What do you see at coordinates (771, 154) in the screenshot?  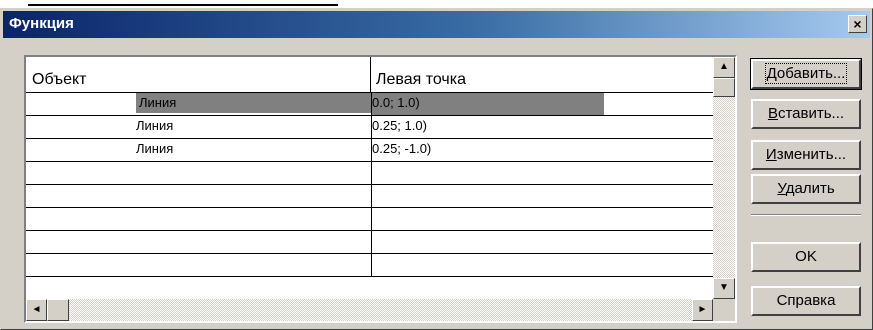 I see `edit-mnemonic: И` at bounding box center [771, 154].